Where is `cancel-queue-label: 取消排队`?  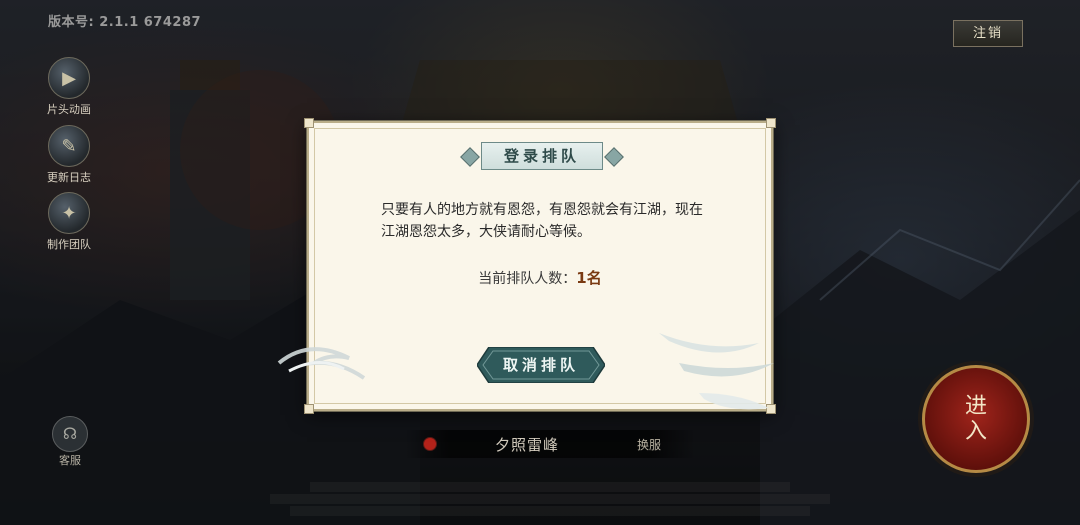 cancel-queue-label: 取消排队 is located at coordinates (540, 365).